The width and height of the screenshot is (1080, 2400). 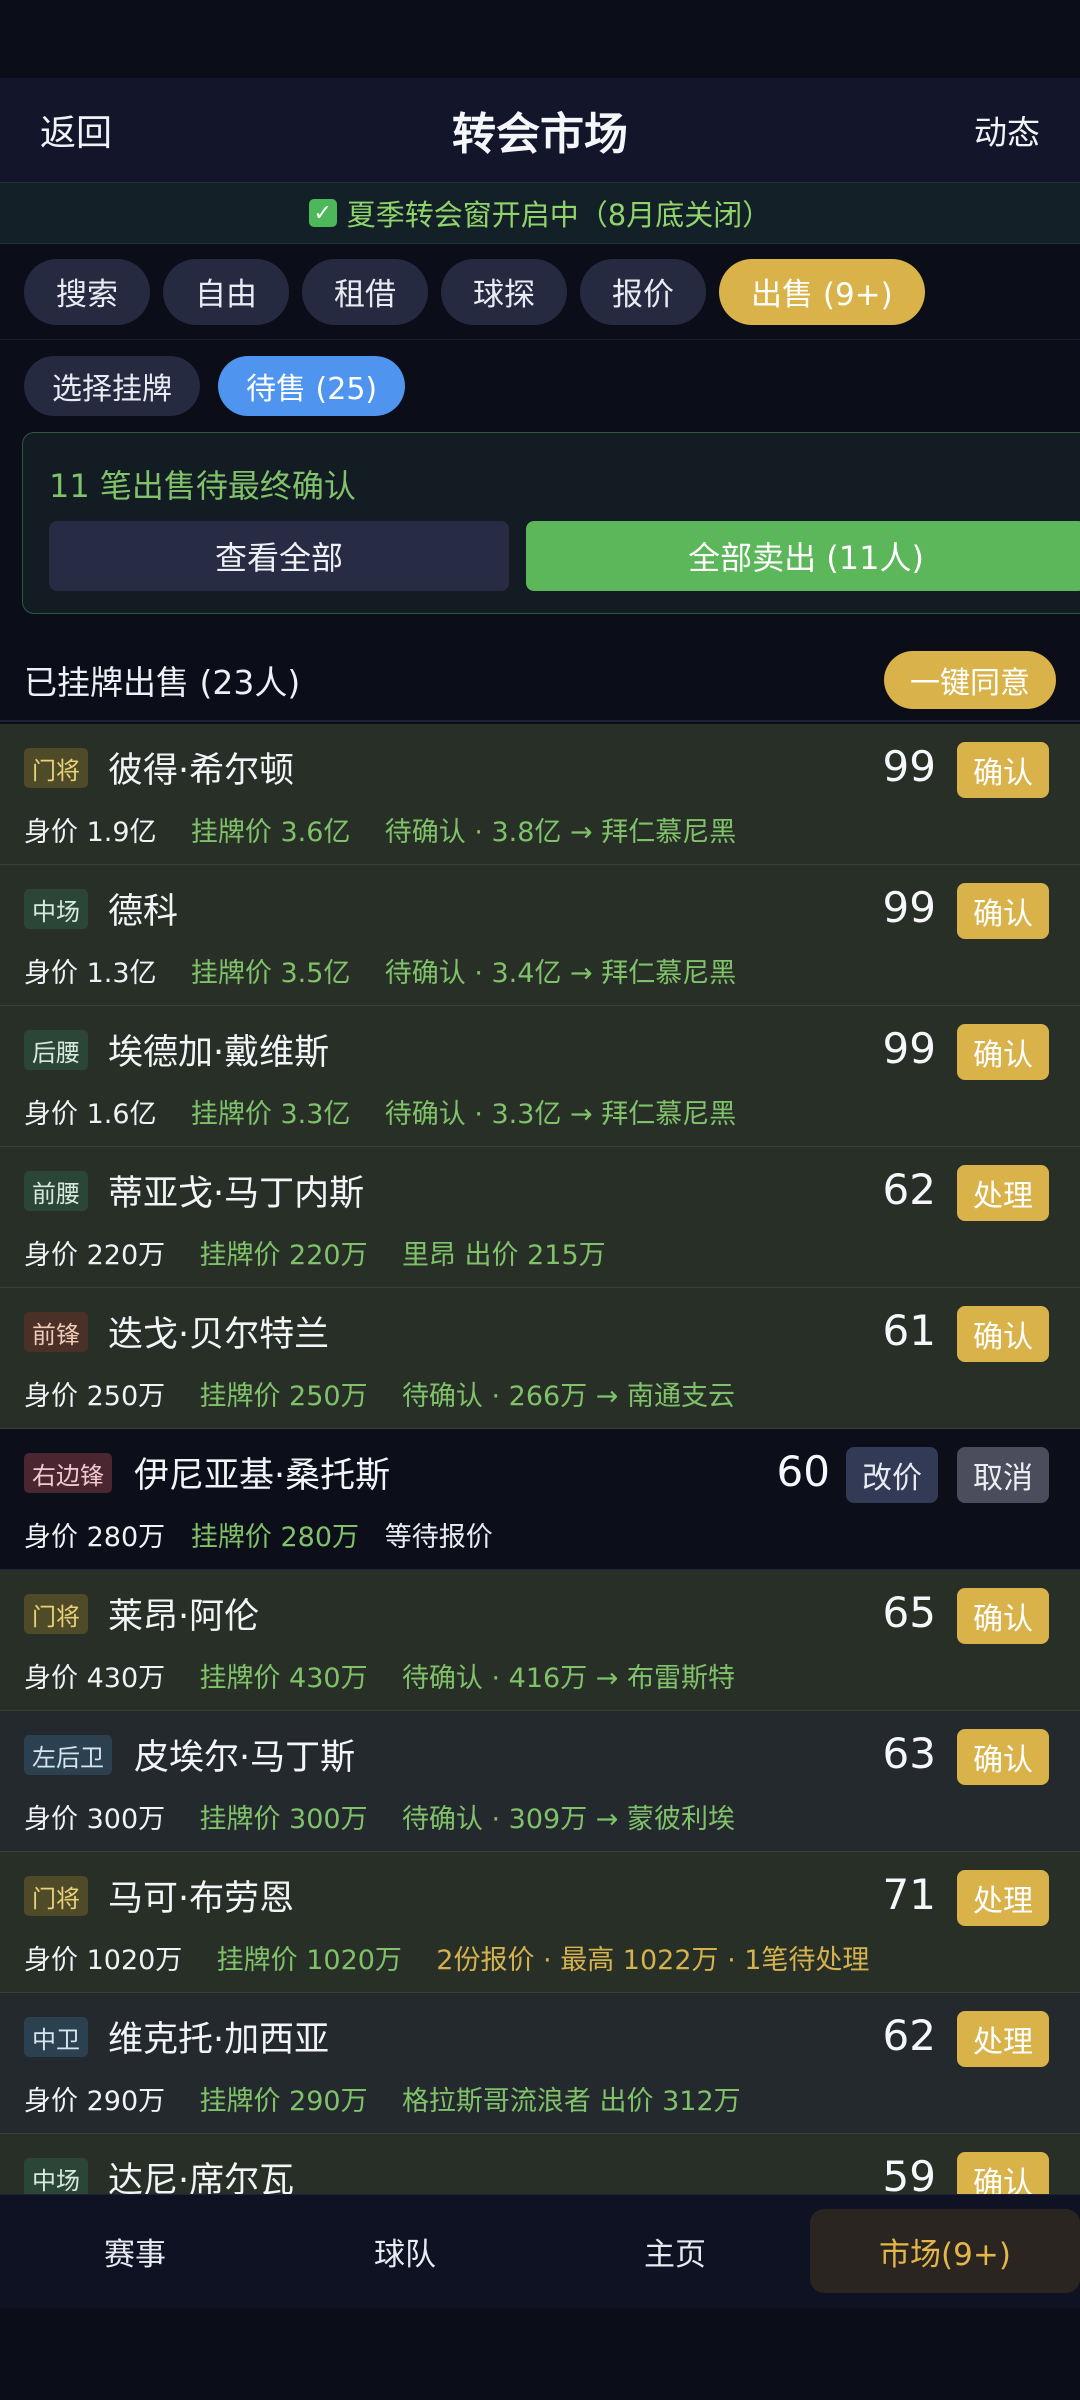 I want to click on system-nav-area, so click(x=540, y=2354).